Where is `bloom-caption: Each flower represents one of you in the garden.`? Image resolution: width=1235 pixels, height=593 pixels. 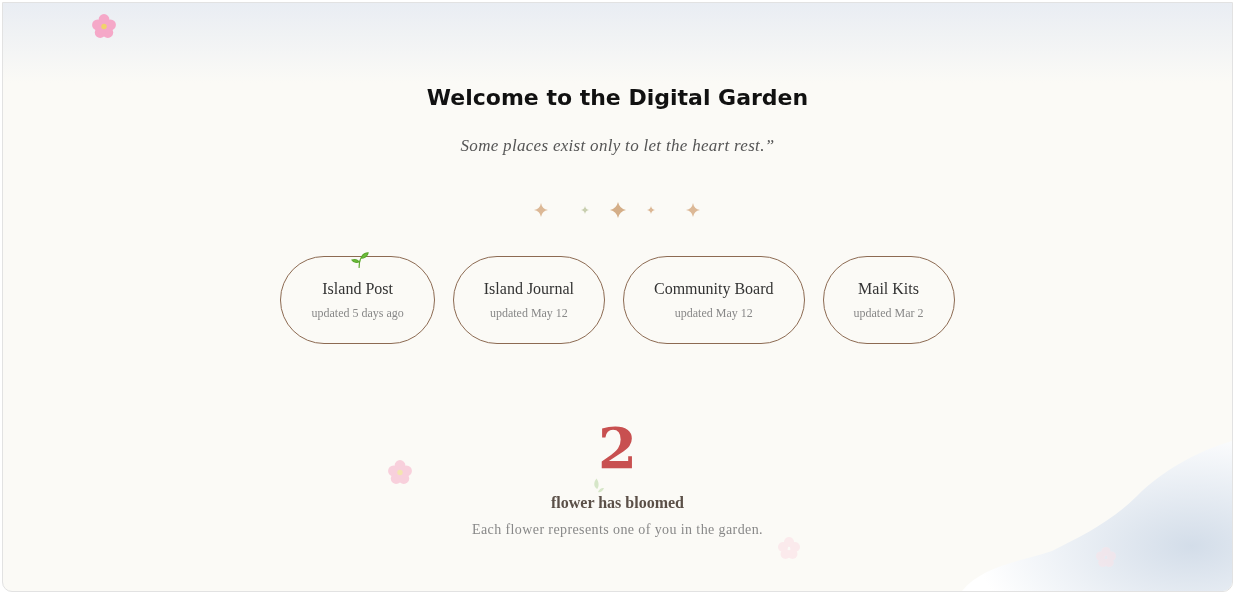
bloom-caption: Each flower represents one of you in the garden. is located at coordinates (617, 530).